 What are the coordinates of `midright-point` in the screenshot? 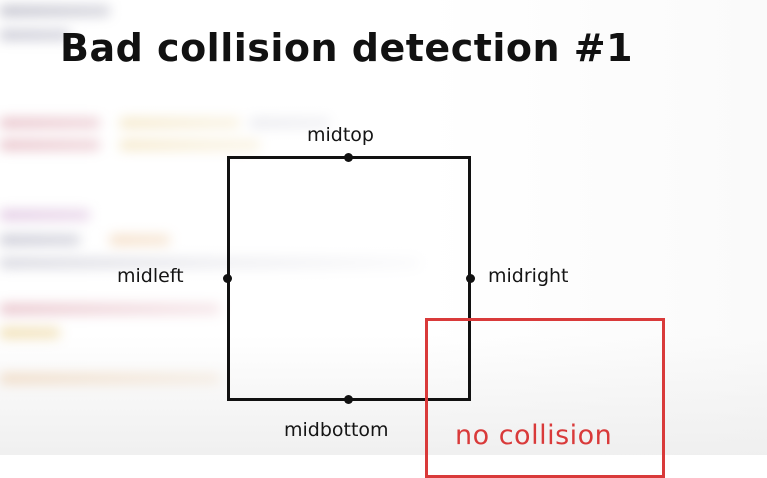 It's located at (470, 278).